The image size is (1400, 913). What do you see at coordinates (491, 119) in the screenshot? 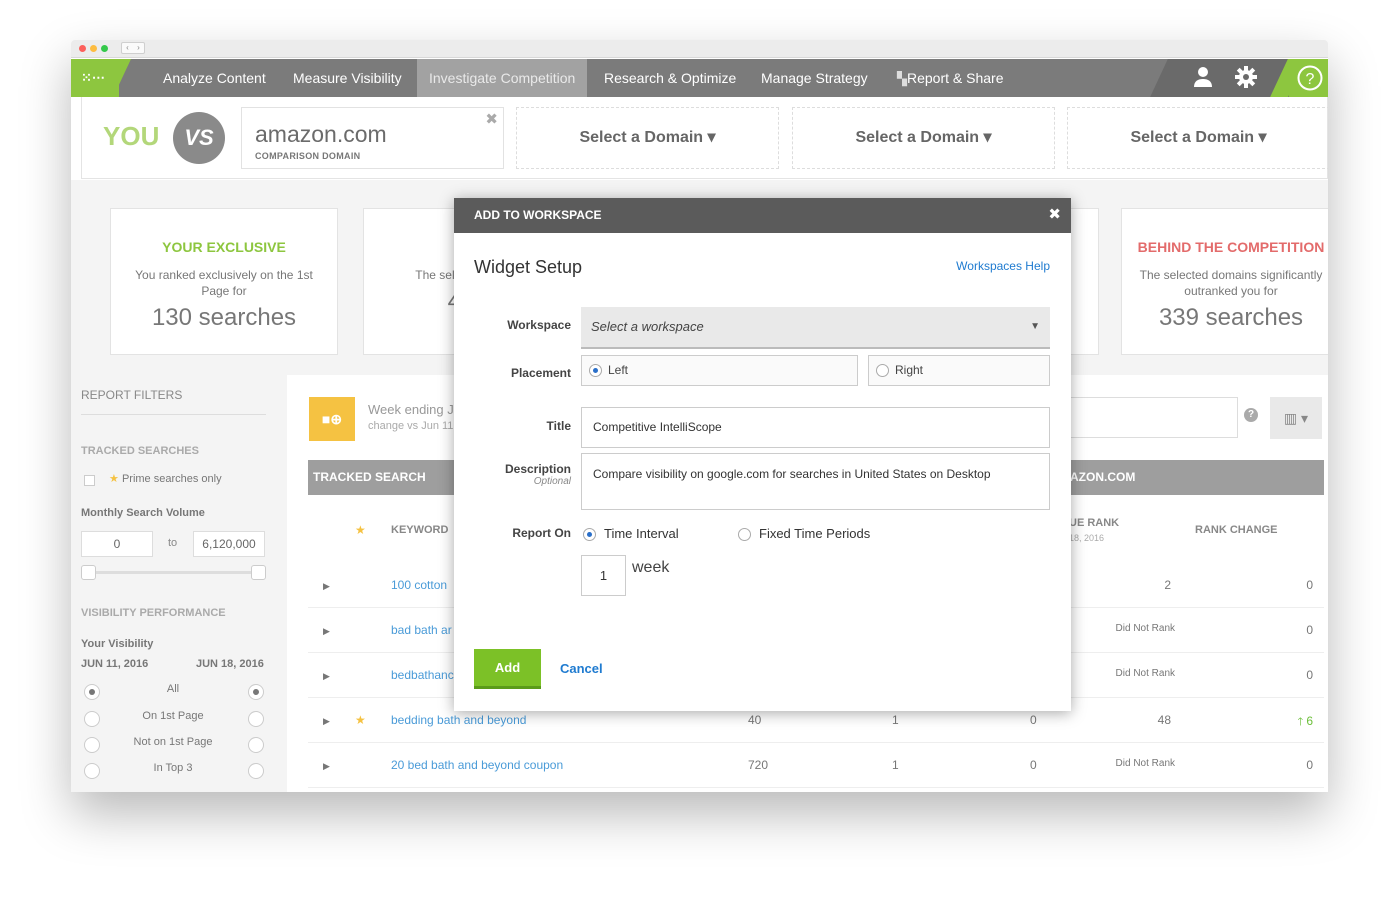
I see `remove-domain-icon: ✖` at bounding box center [491, 119].